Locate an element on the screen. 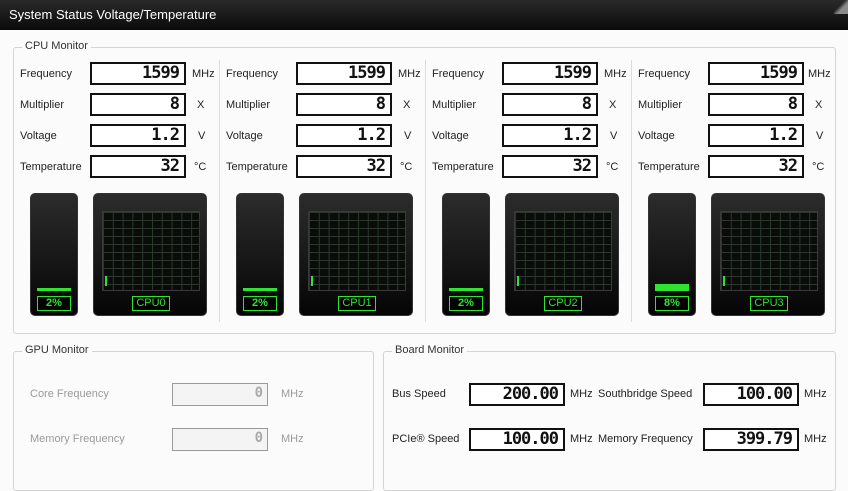  cpu2-usage-graph: CPU2 is located at coordinates (562, 254).